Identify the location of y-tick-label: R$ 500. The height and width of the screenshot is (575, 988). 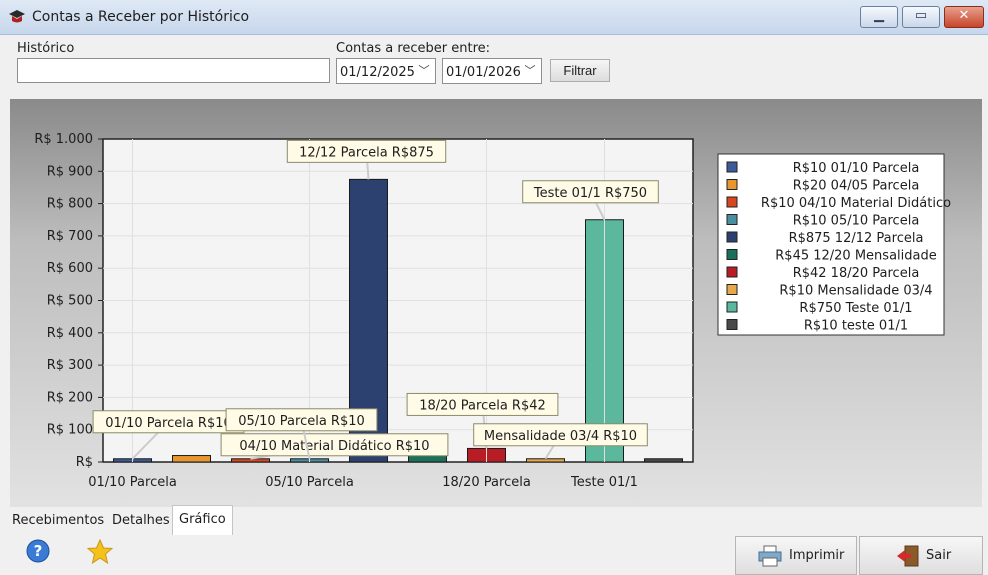
(70, 301).